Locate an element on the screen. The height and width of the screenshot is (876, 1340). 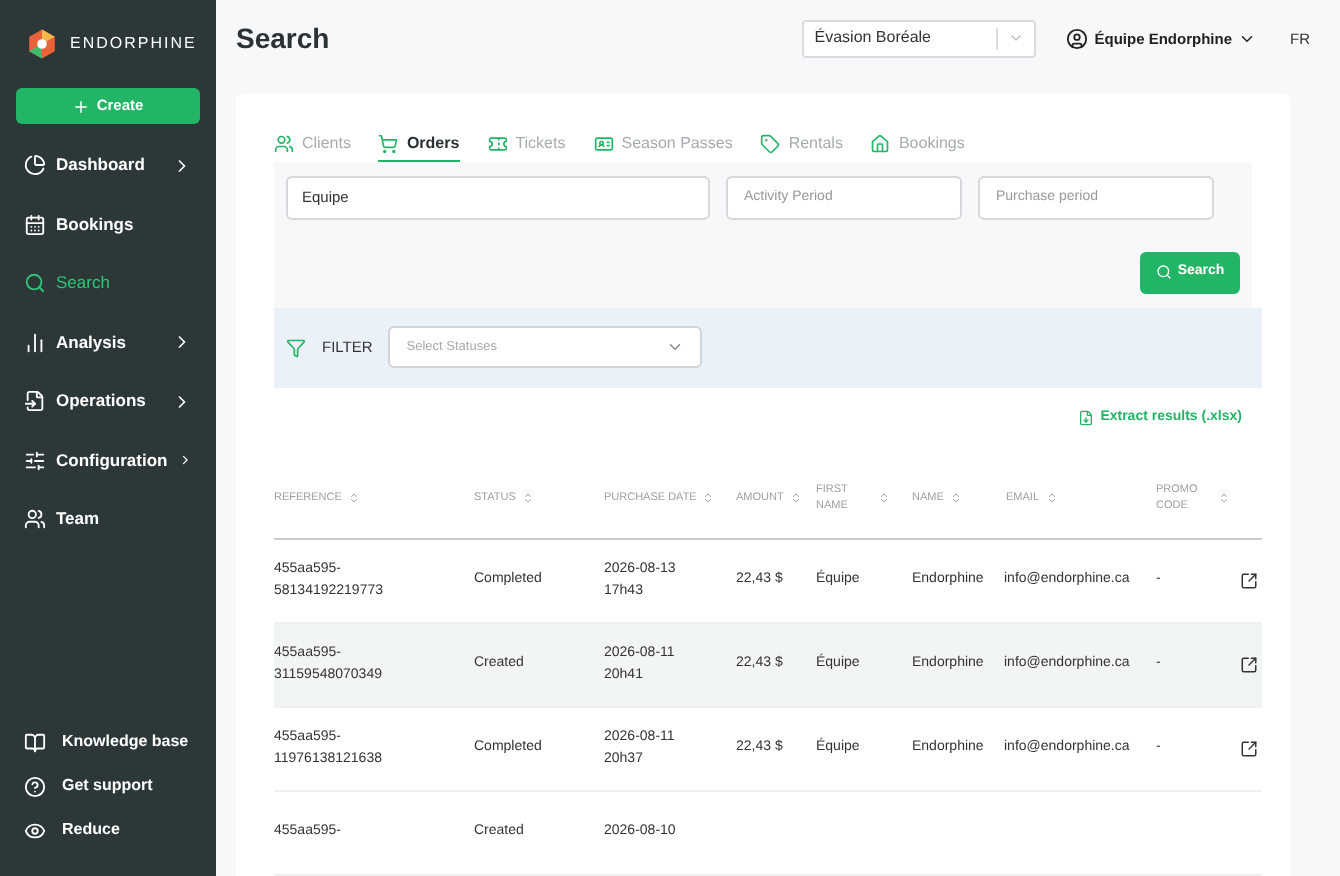
sidebar-footer-item: Reduce is located at coordinates (108, 830).